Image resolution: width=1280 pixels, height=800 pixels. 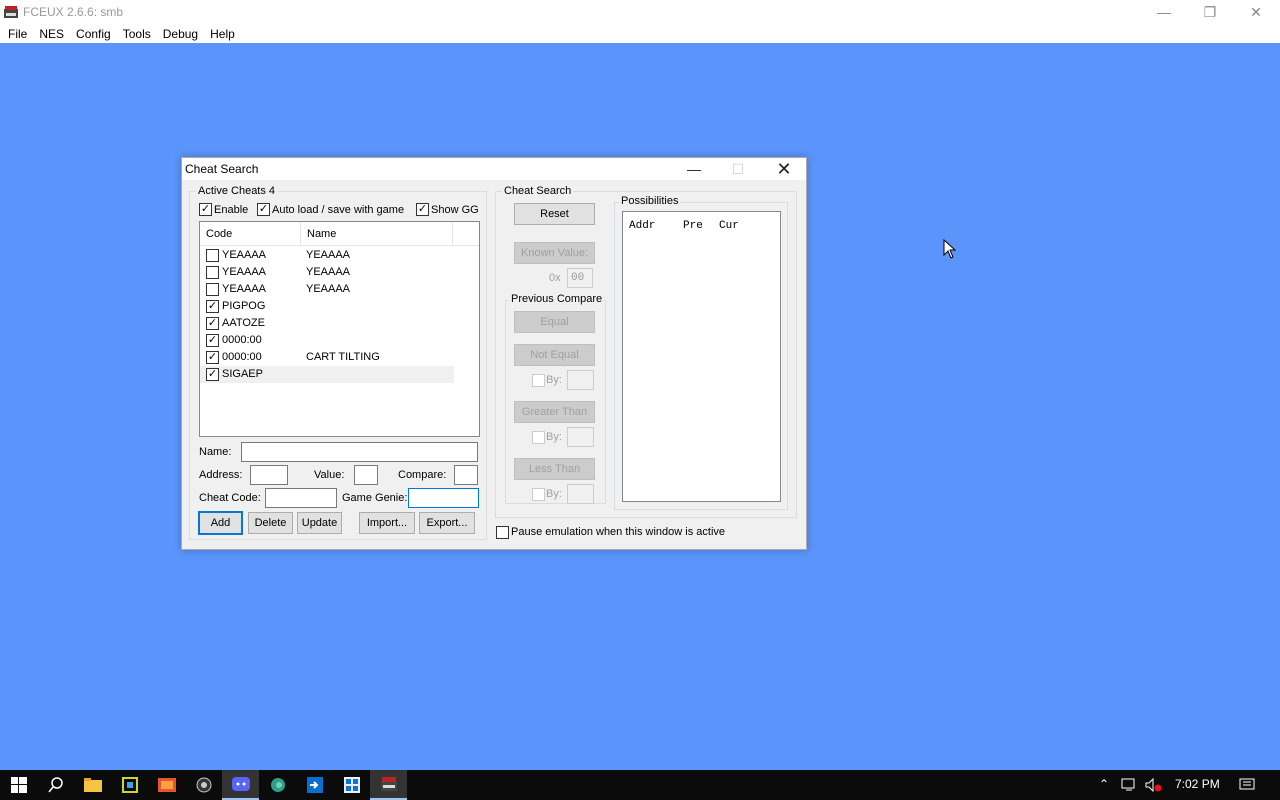 What do you see at coordinates (554, 412) in the screenshot?
I see `greater-than-button: Greater Than` at bounding box center [554, 412].